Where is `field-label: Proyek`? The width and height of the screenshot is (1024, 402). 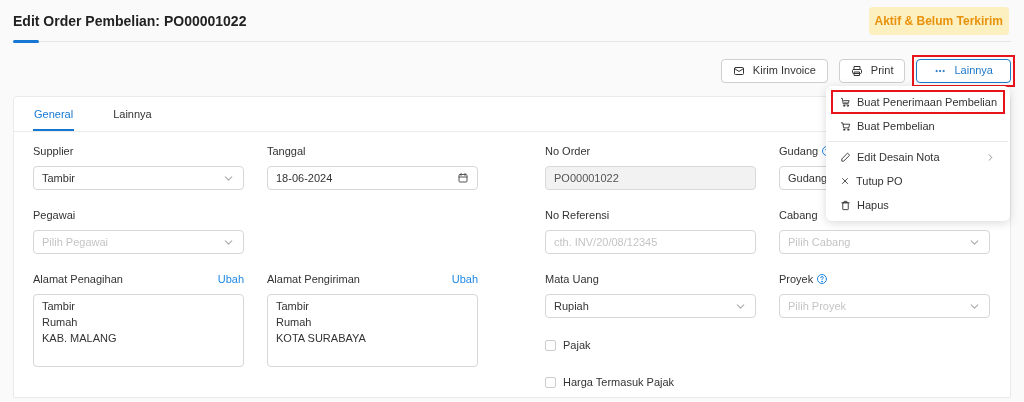
field-label: Proyek is located at coordinates (796, 279).